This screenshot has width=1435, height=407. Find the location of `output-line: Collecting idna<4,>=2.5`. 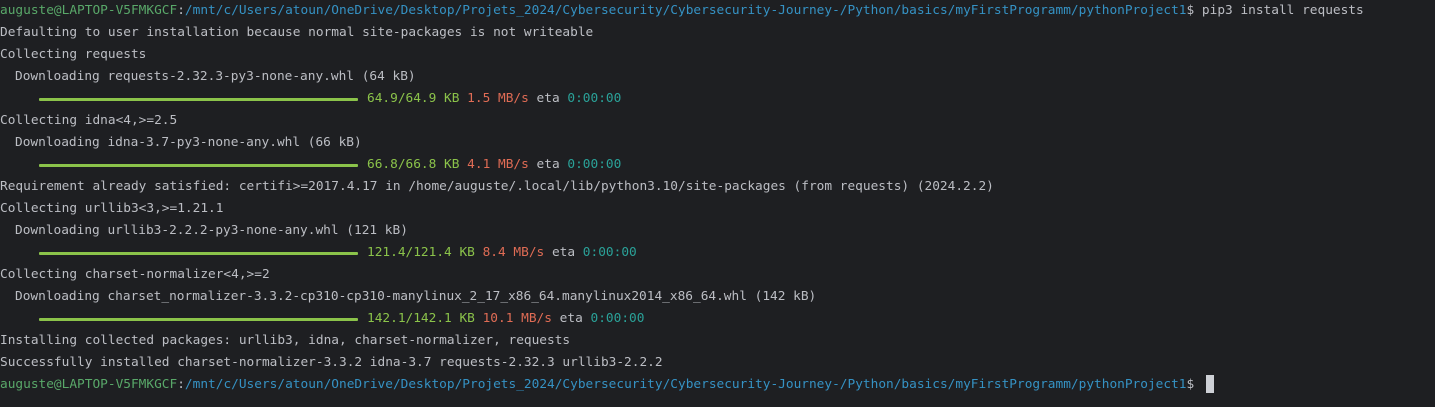

output-line: Collecting idna<4,>=2.5 is located at coordinates (89, 120).